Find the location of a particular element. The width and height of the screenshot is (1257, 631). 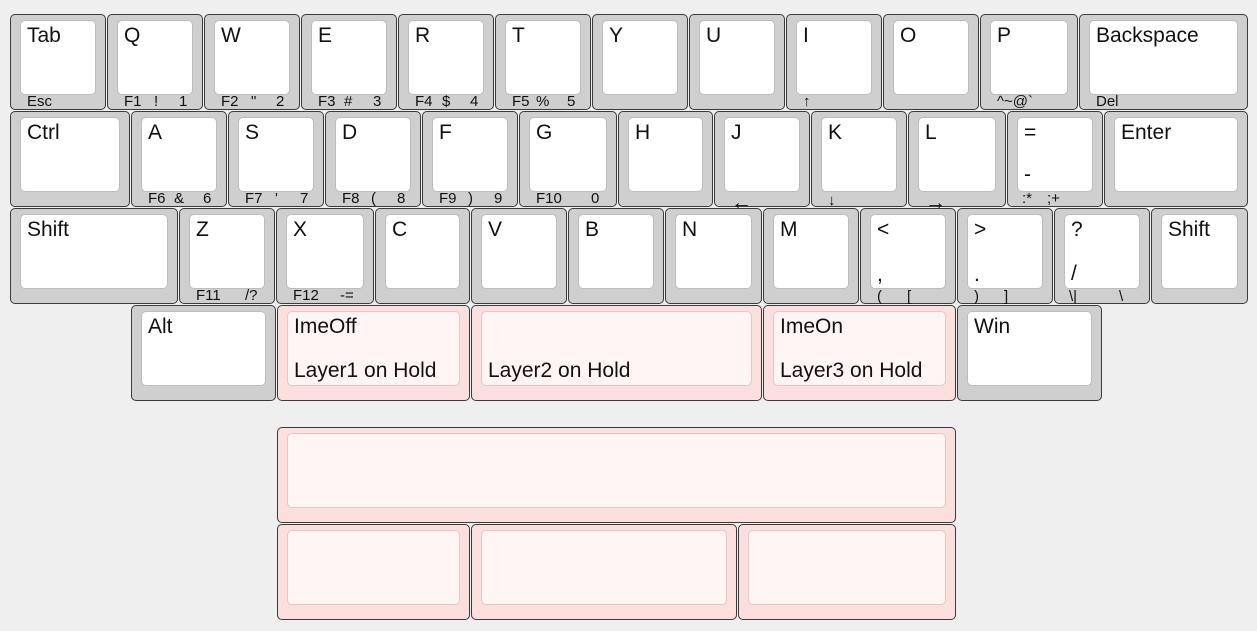

key-m: M is located at coordinates (811, 256).